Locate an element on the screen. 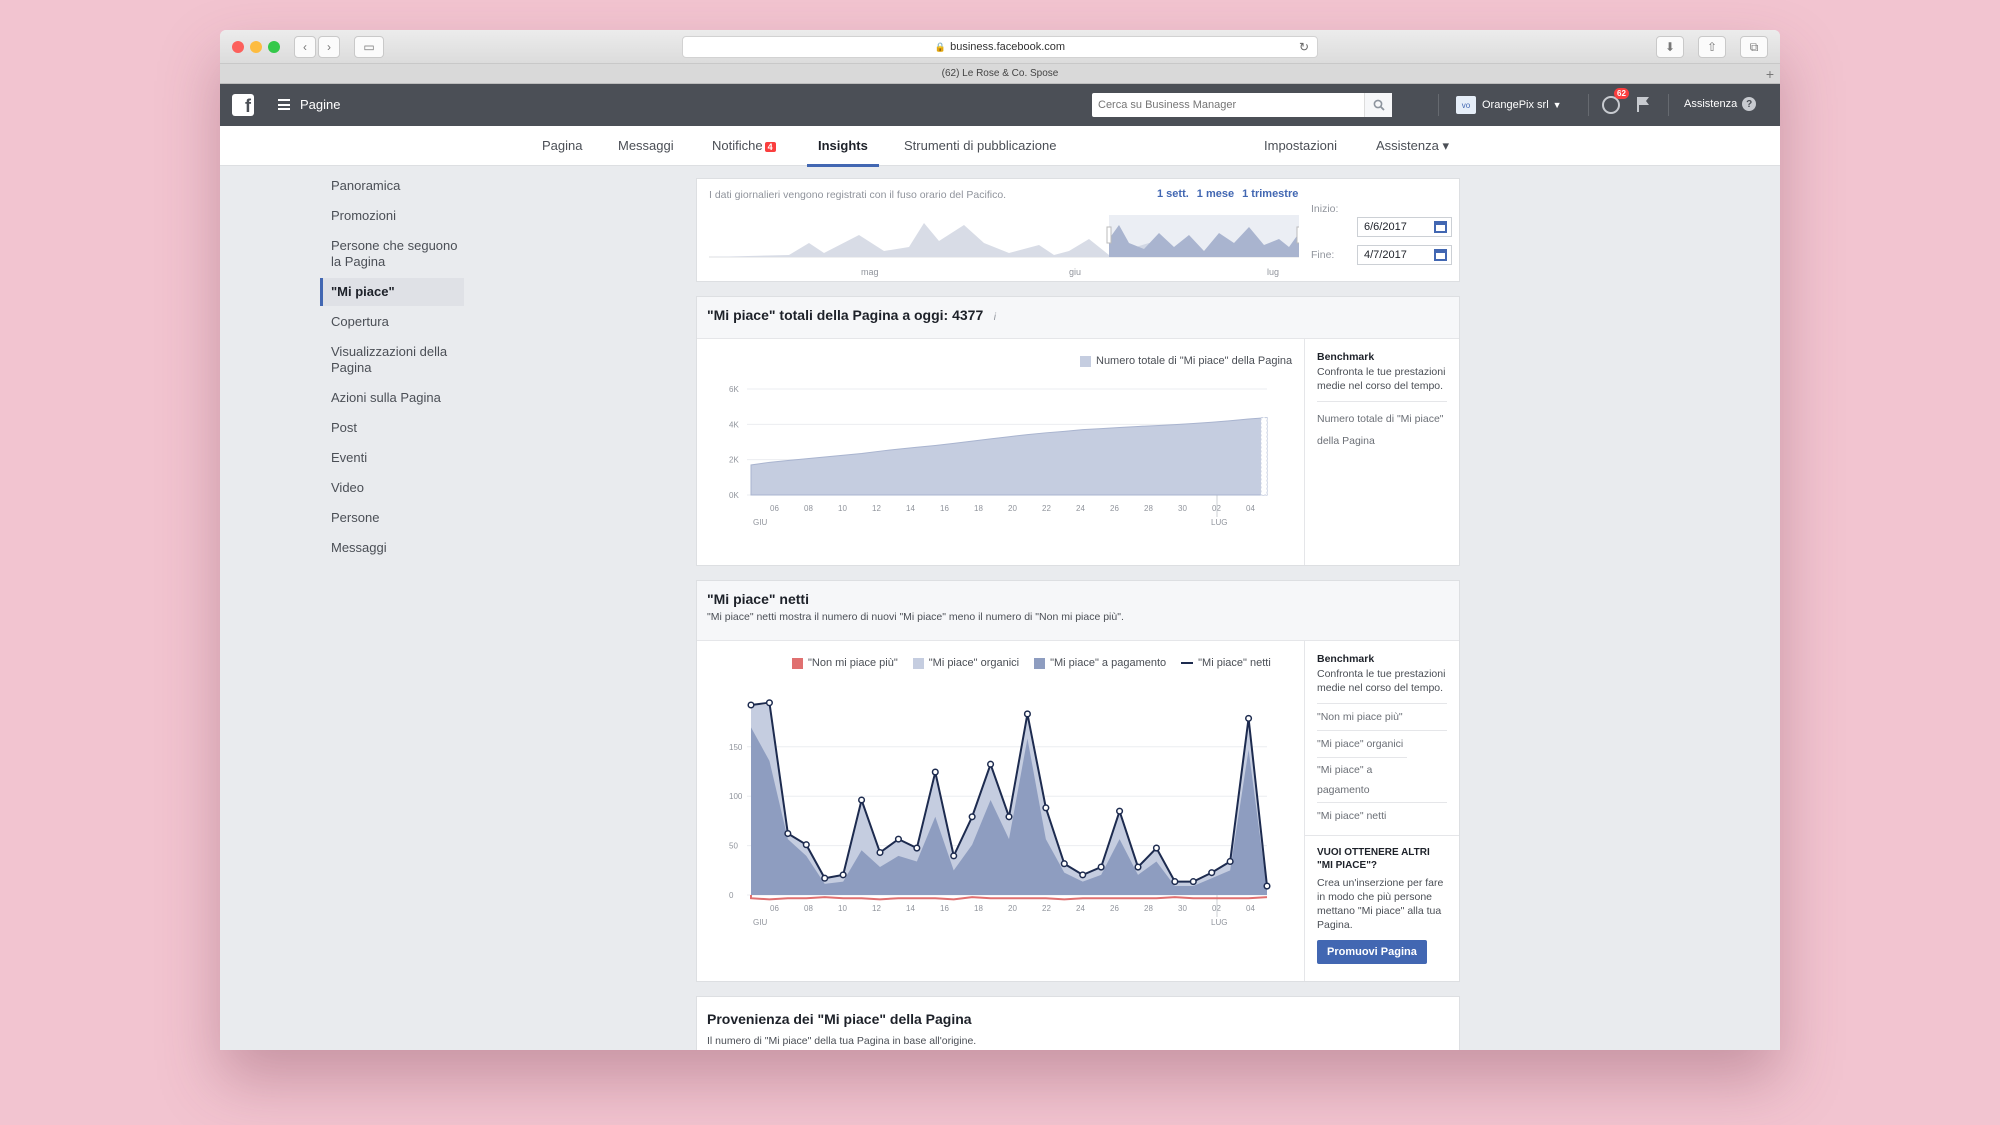 The width and height of the screenshot is (2000, 1125). info-icon: i is located at coordinates (995, 317).